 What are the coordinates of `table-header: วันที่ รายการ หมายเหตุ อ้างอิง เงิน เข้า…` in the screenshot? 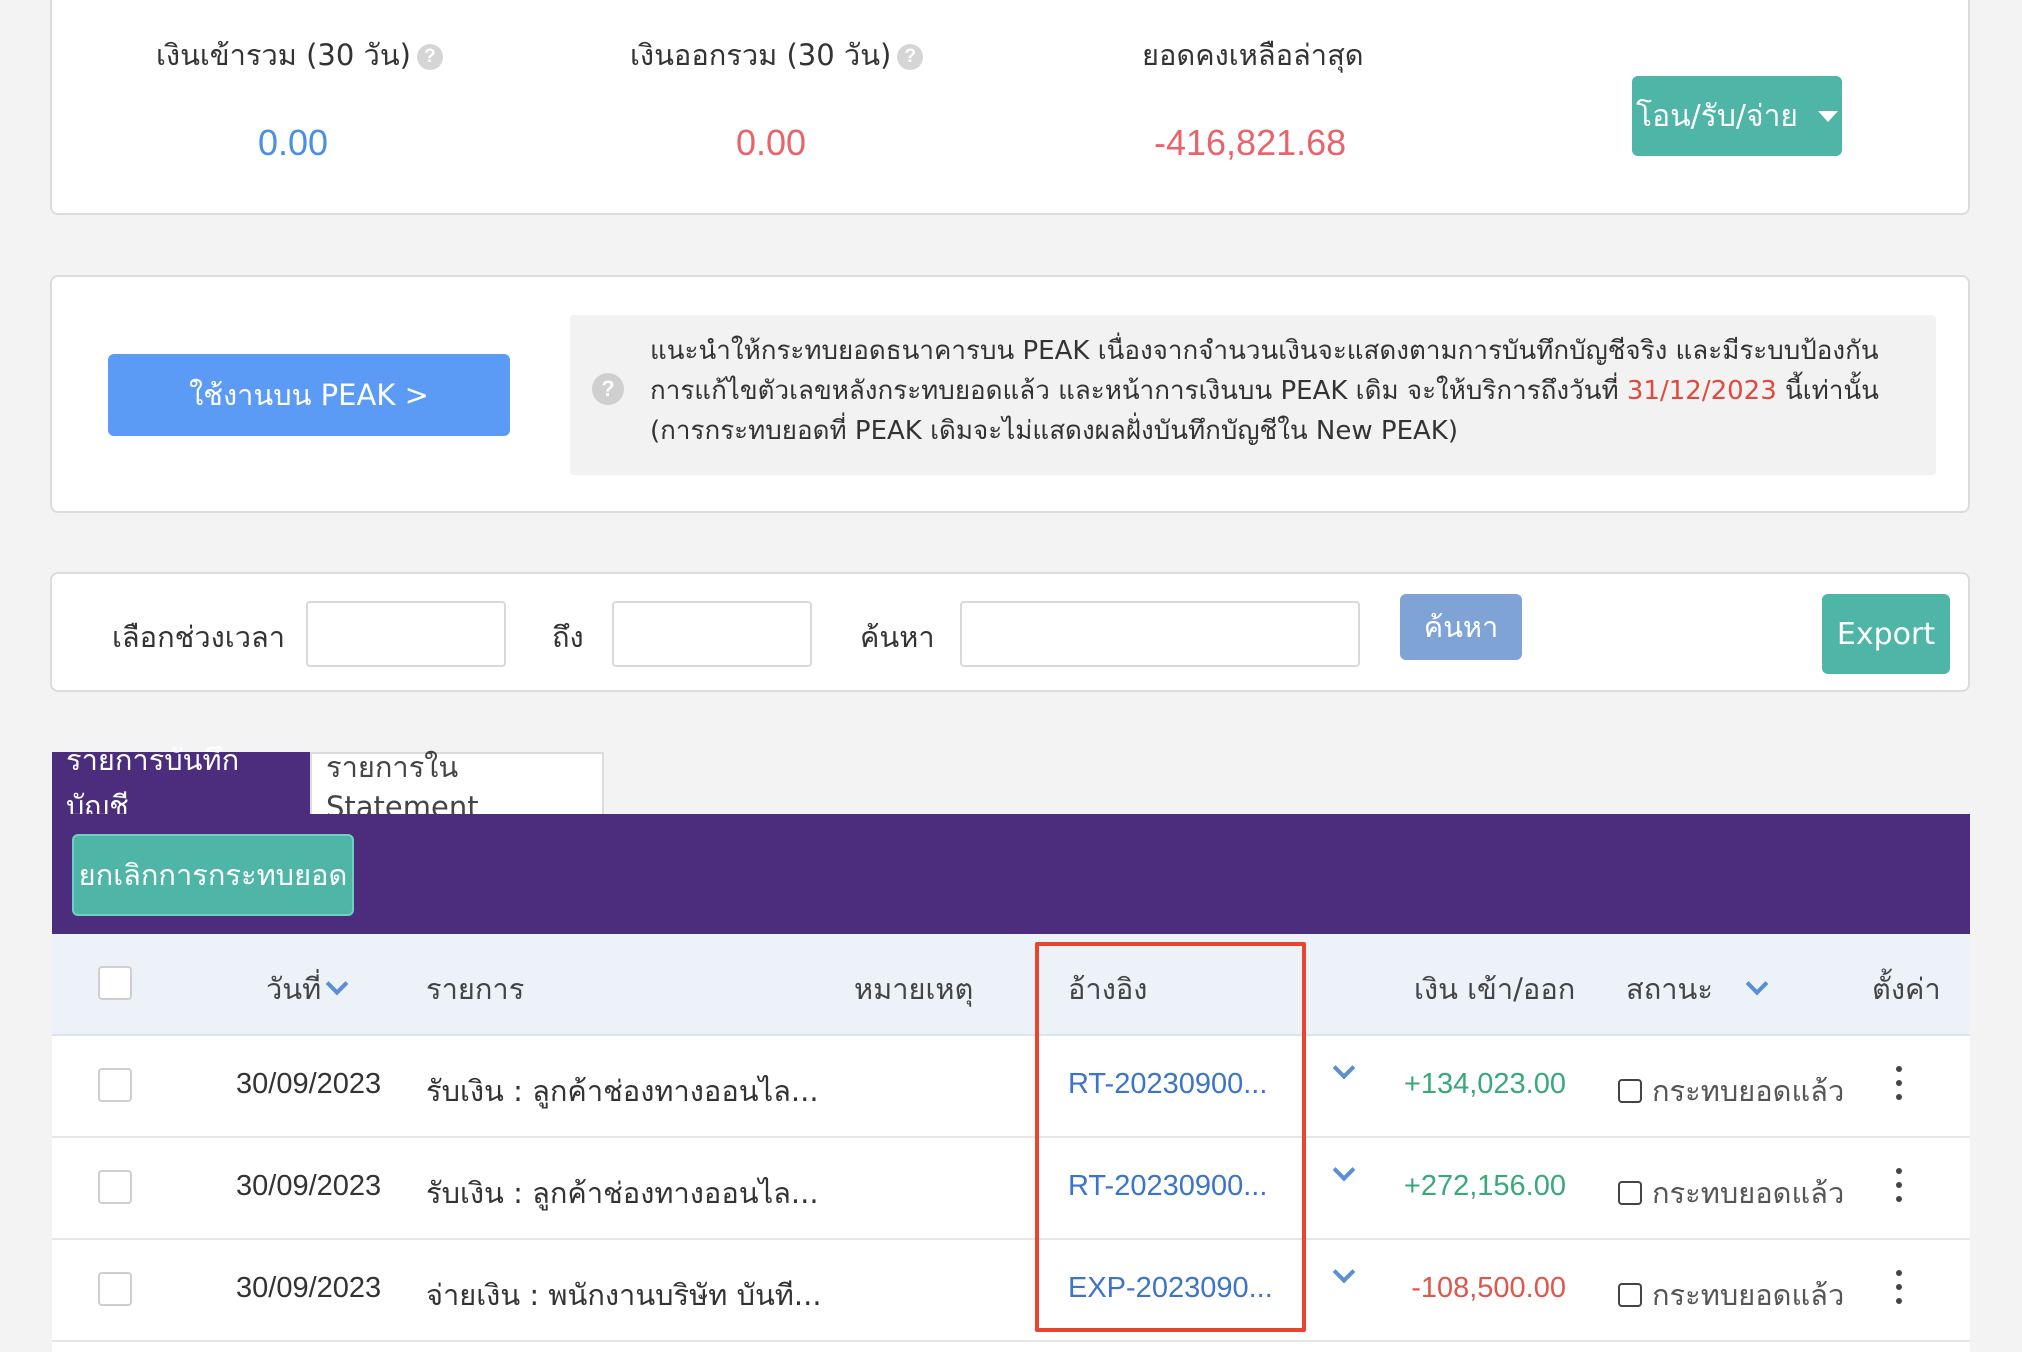 It's located at (1011, 985).